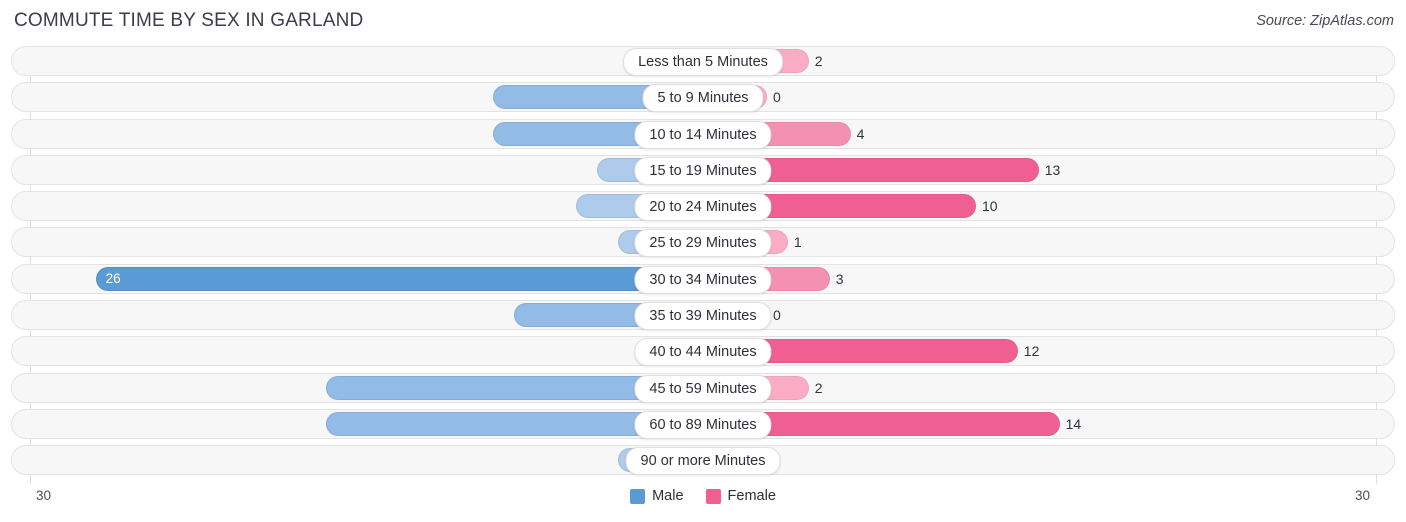 This screenshot has width=1406, height=522. I want to click on category-label: 90 or more Minutes, so click(703, 461).